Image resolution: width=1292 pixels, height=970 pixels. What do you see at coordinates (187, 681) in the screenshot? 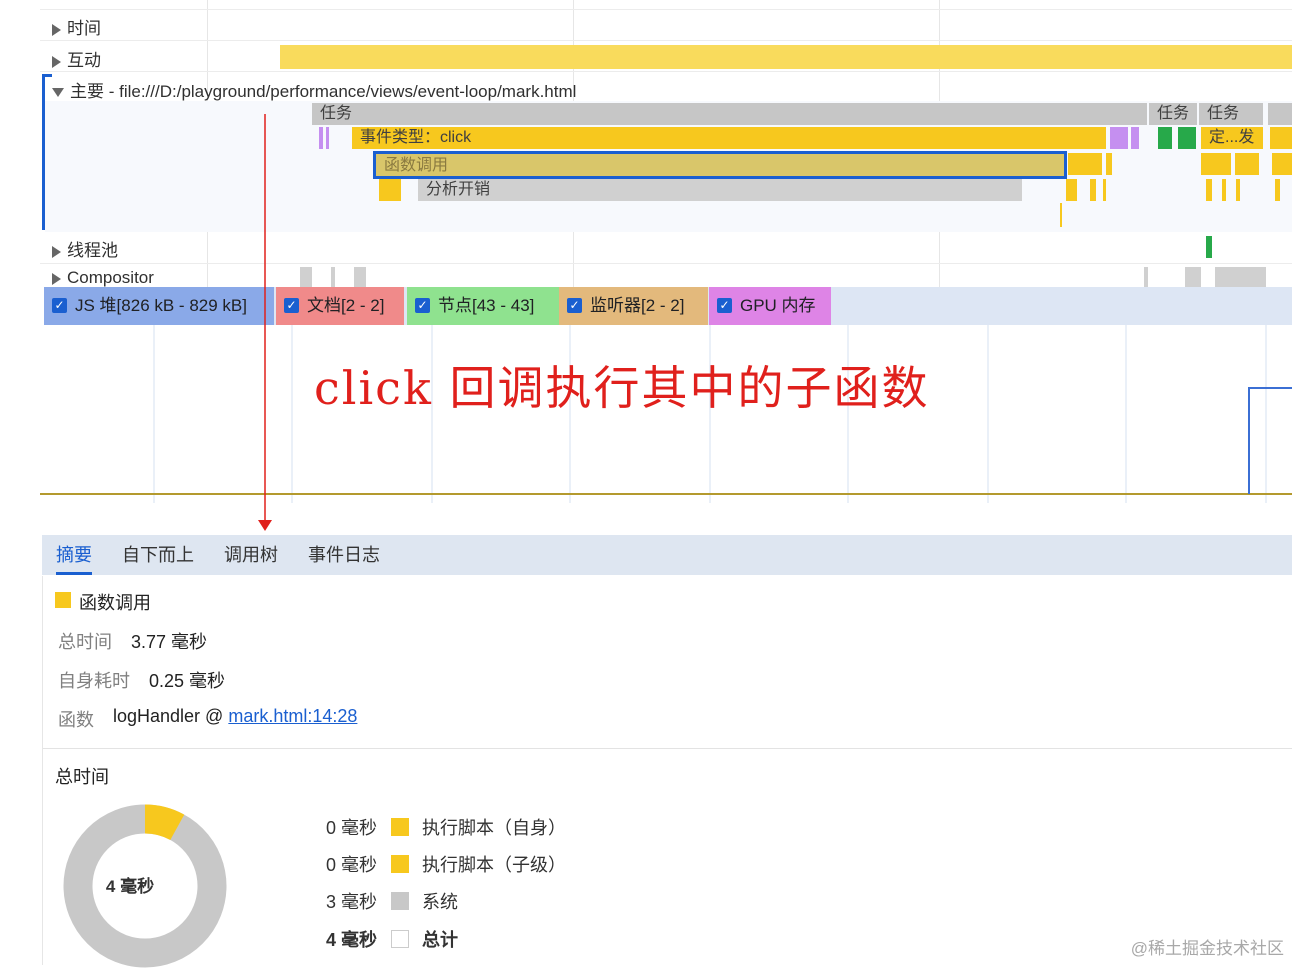
I see `self-time-value: 0.25 毫秒` at bounding box center [187, 681].